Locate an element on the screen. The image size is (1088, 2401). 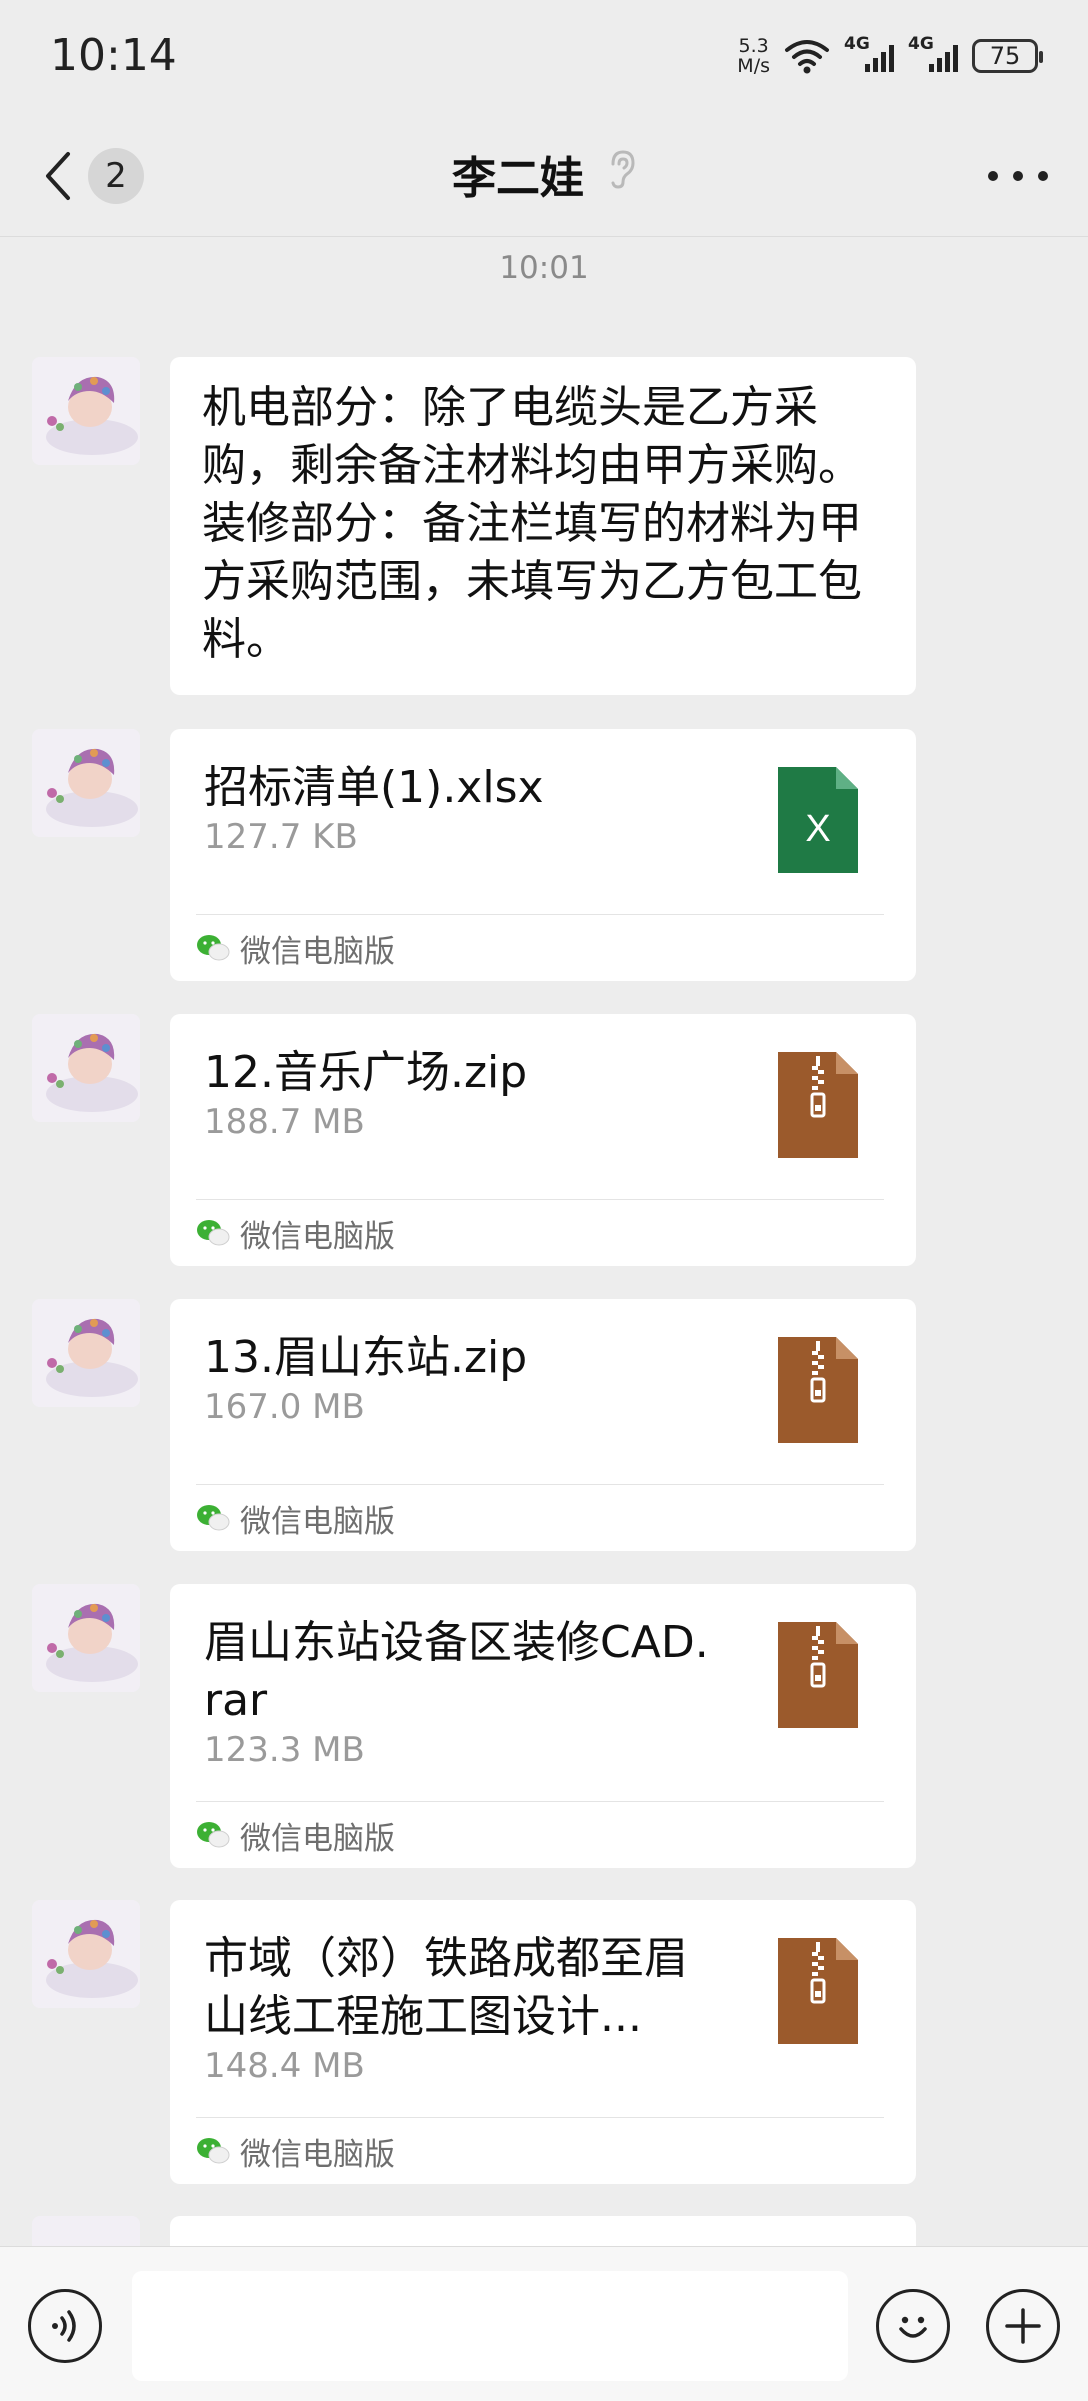
status-time: 10:14 is located at coordinates (113, 55).